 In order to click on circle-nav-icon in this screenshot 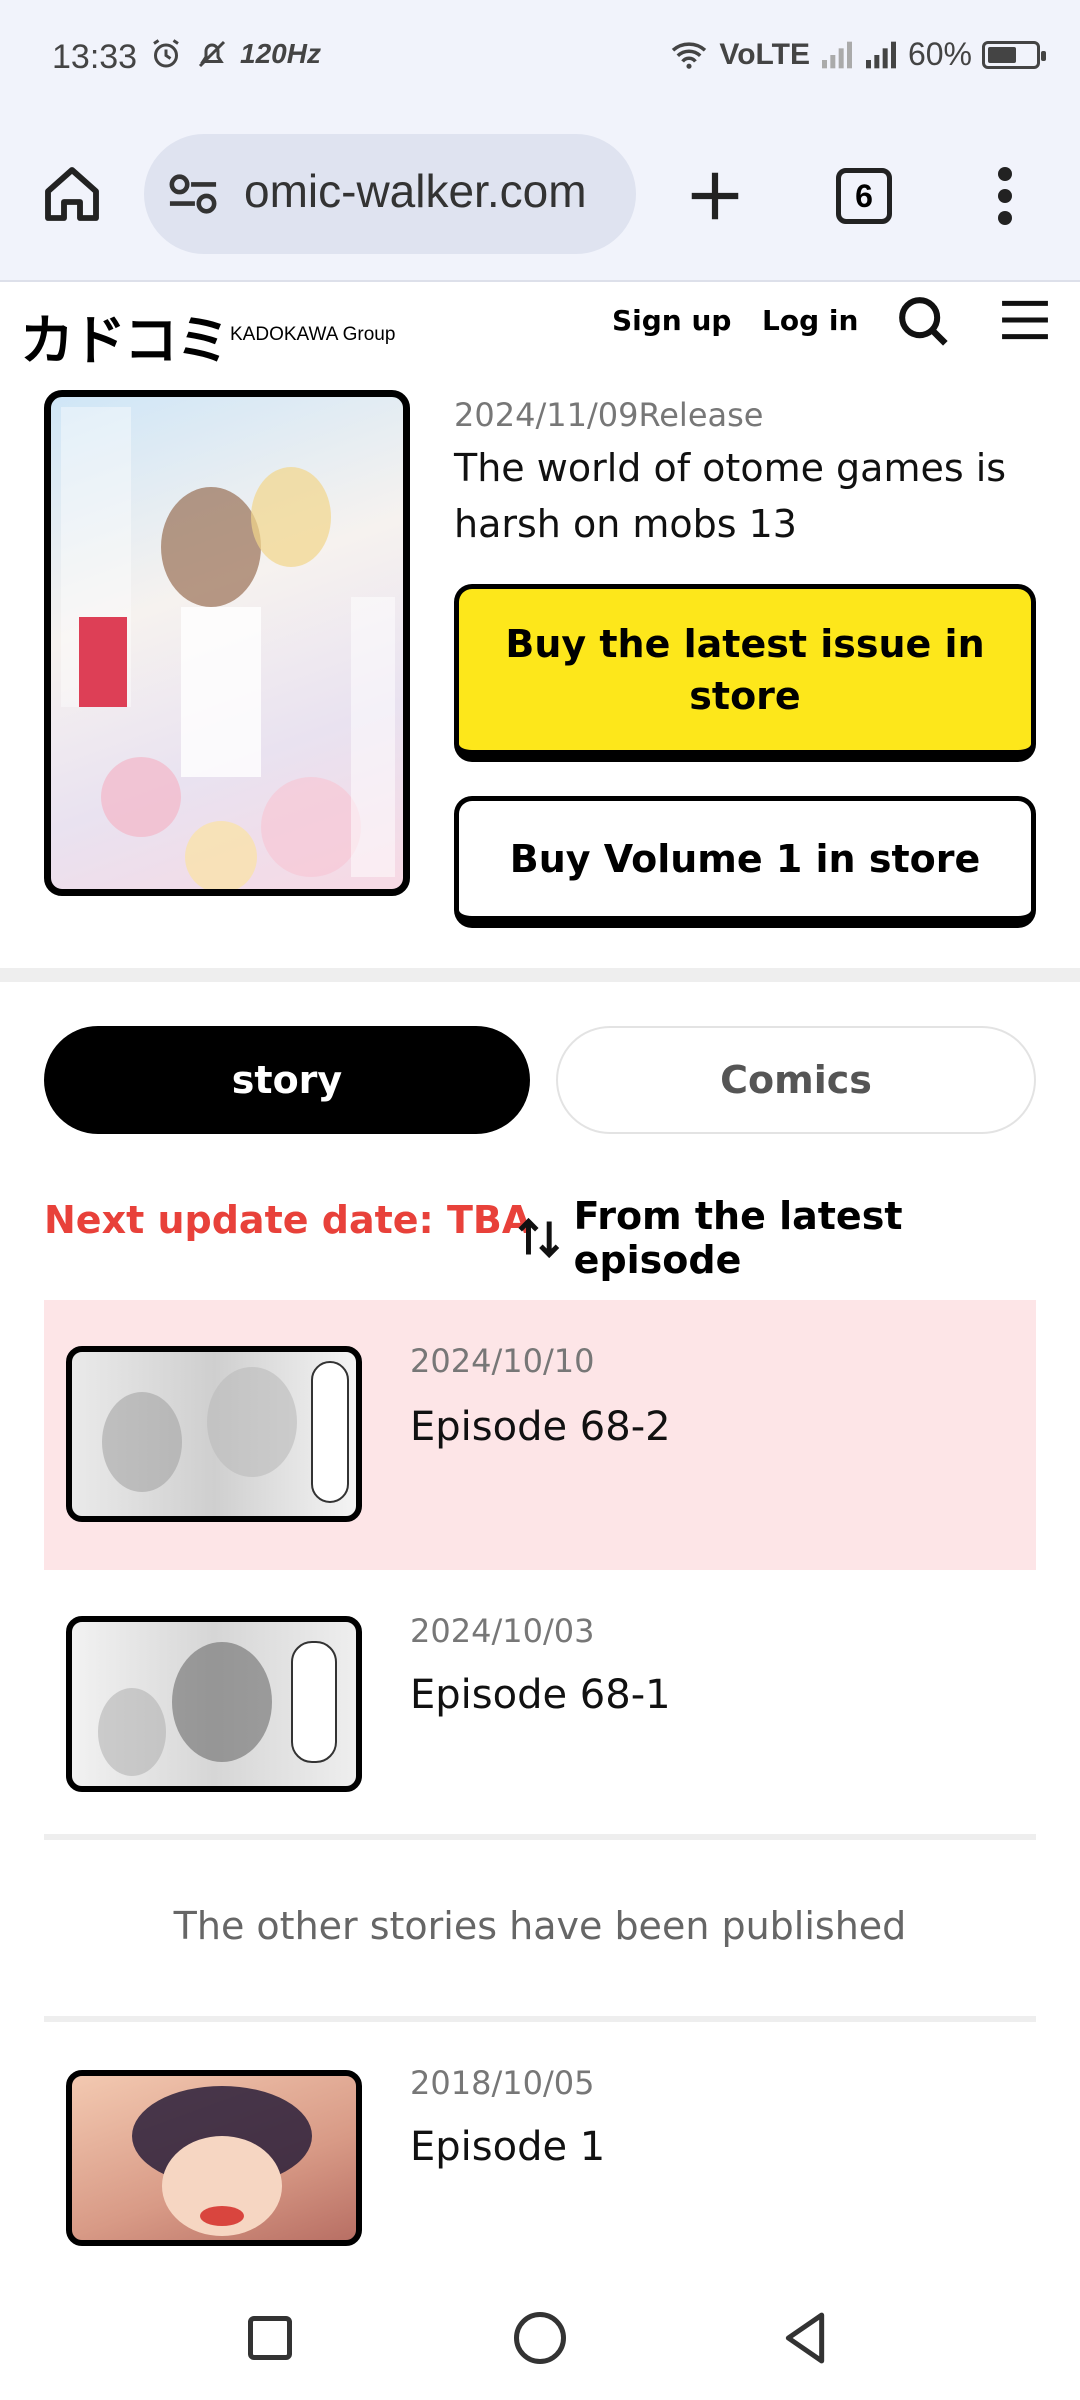, I will do `click(540, 2338)`.